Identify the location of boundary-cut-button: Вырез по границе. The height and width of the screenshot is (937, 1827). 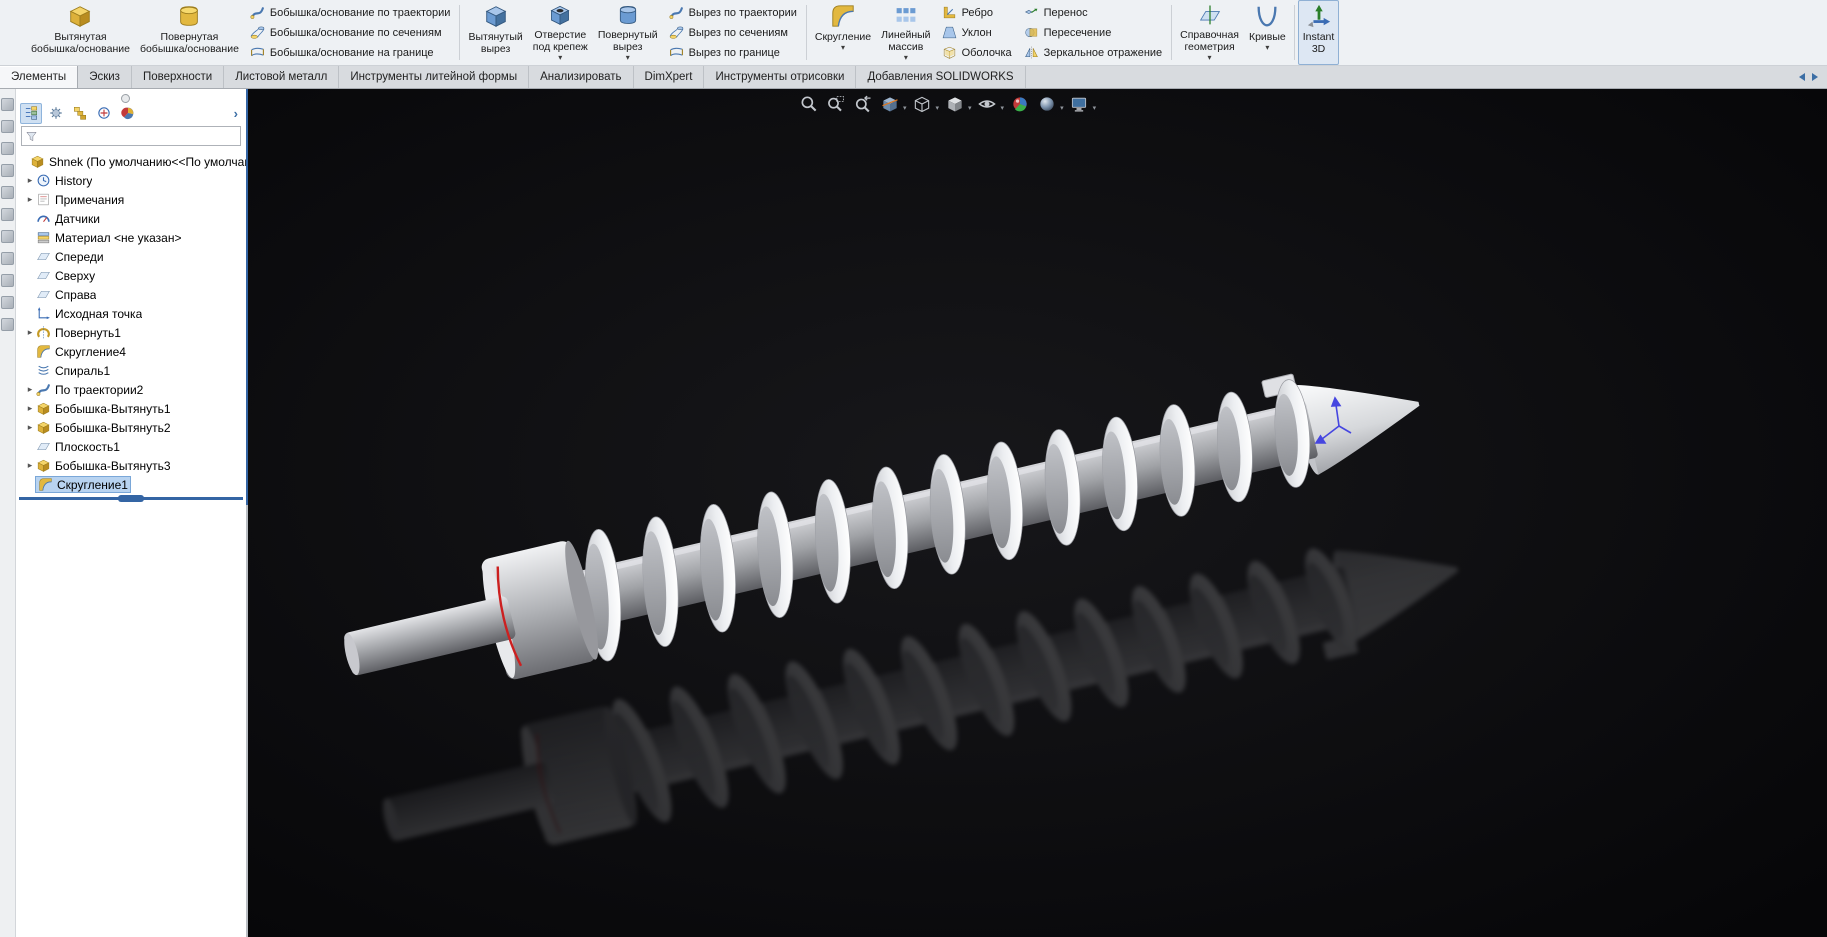
(733, 53).